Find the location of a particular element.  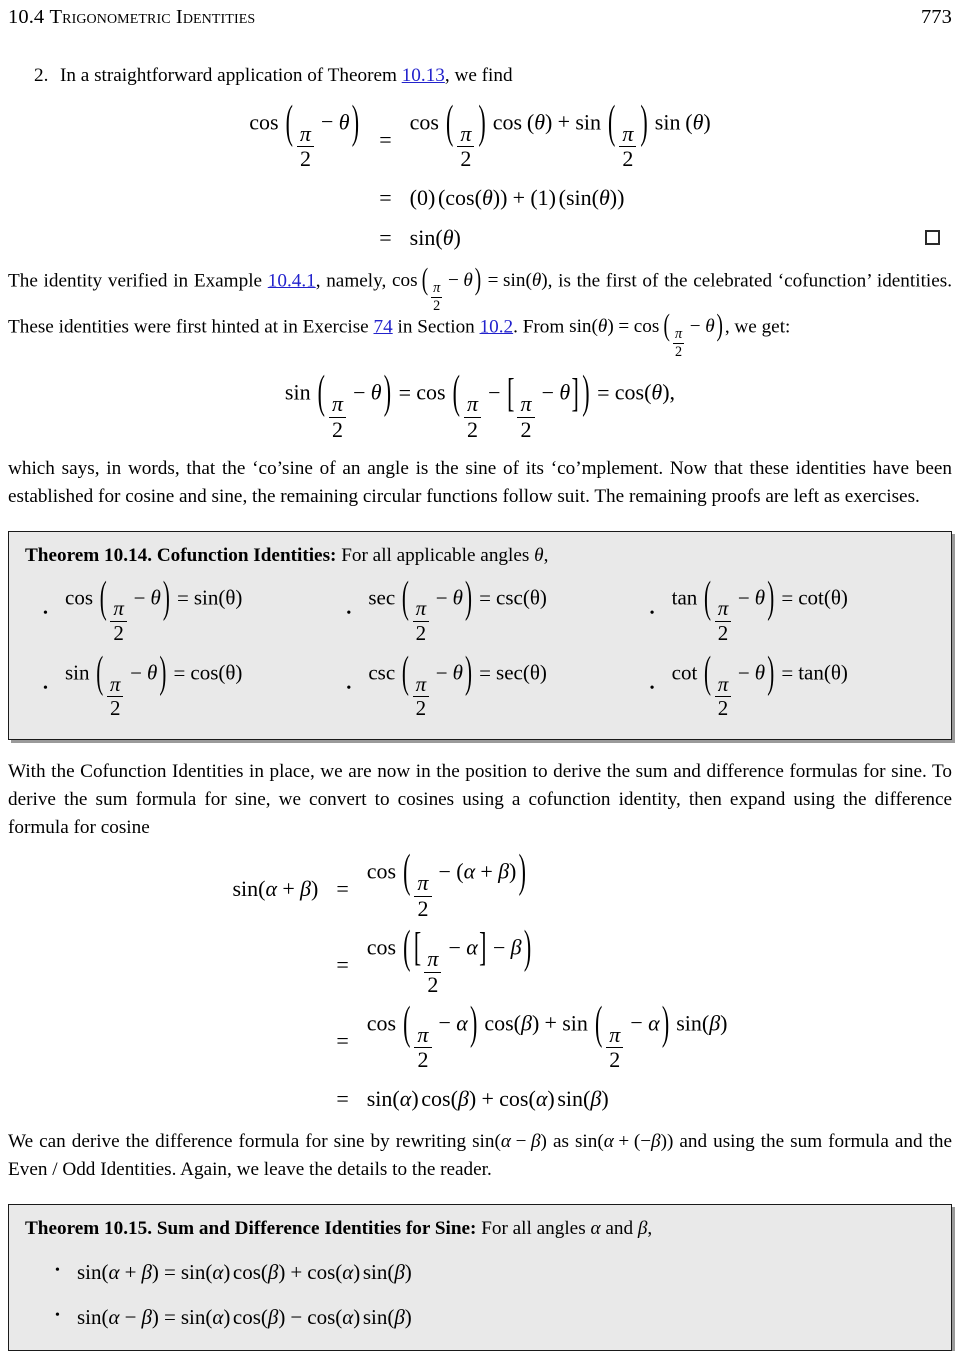

eq3-row1-lhs: sin(α + β) is located at coordinates (275, 889).